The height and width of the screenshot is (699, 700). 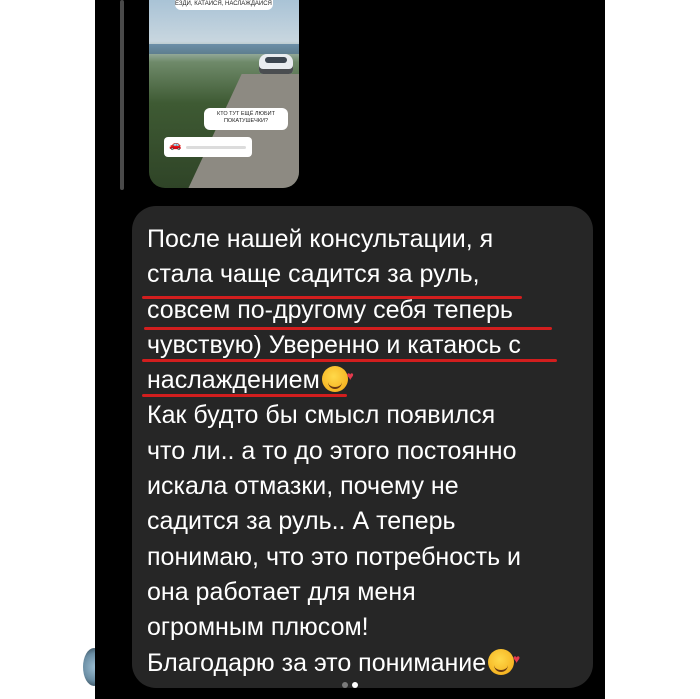 What do you see at coordinates (224, 49) in the screenshot?
I see `sea-background` at bounding box center [224, 49].